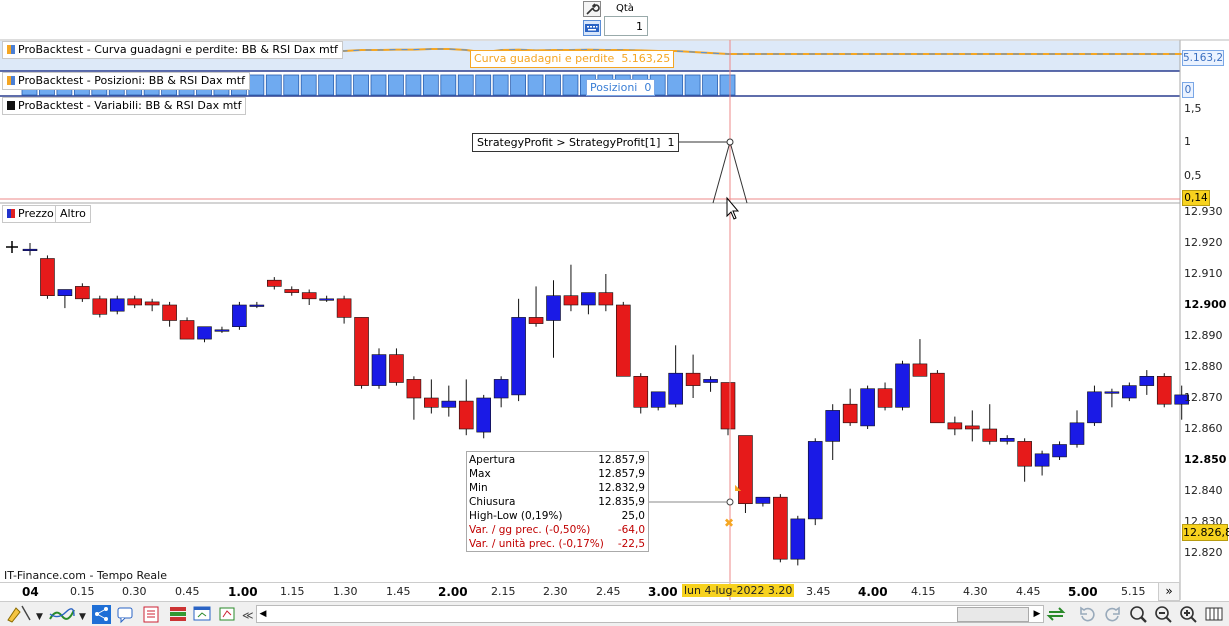  Describe the element at coordinates (1112, 614) in the screenshot. I see `redo-icon` at that location.